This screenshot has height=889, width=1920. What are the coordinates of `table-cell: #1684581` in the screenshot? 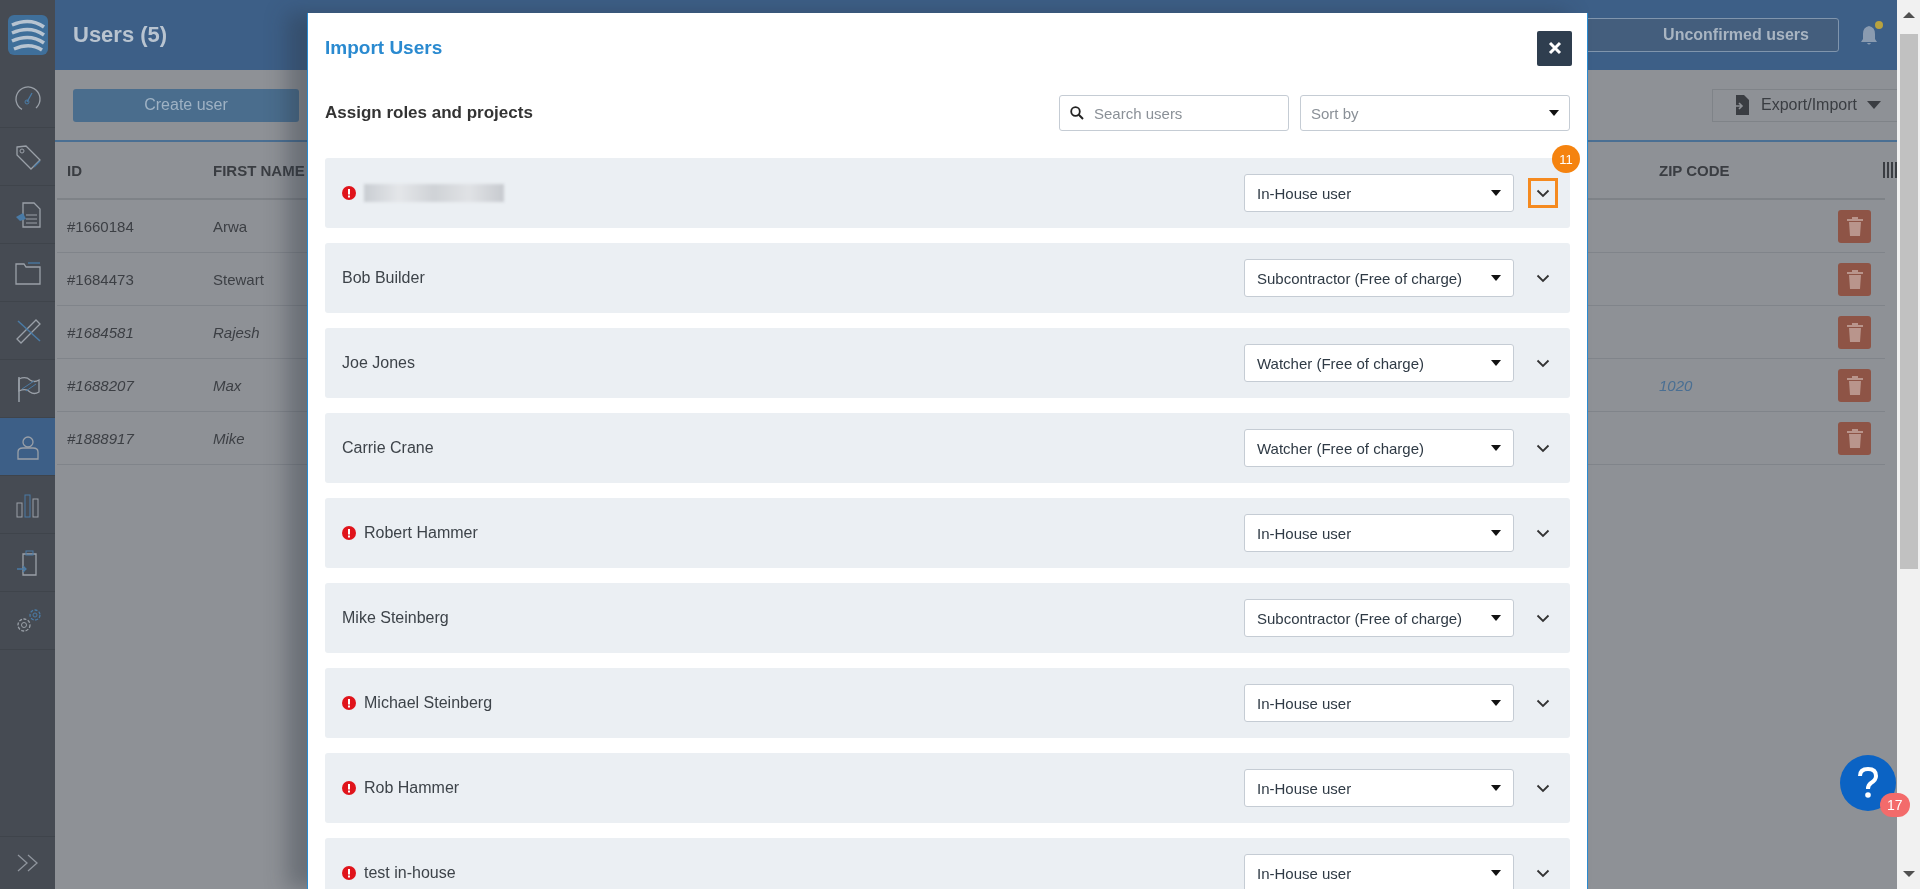 It's located at (100, 332).